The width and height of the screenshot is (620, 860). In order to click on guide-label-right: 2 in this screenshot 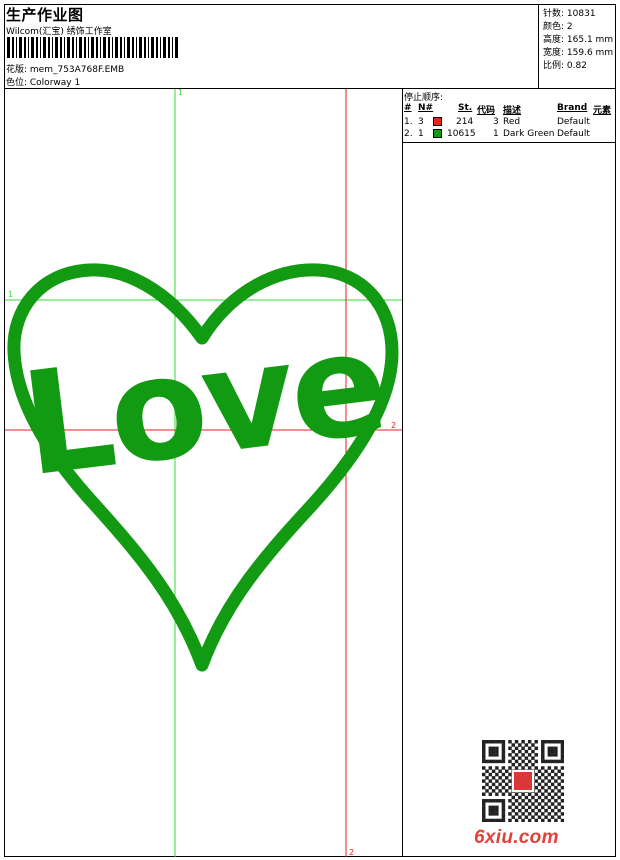, I will do `click(394, 425)`.